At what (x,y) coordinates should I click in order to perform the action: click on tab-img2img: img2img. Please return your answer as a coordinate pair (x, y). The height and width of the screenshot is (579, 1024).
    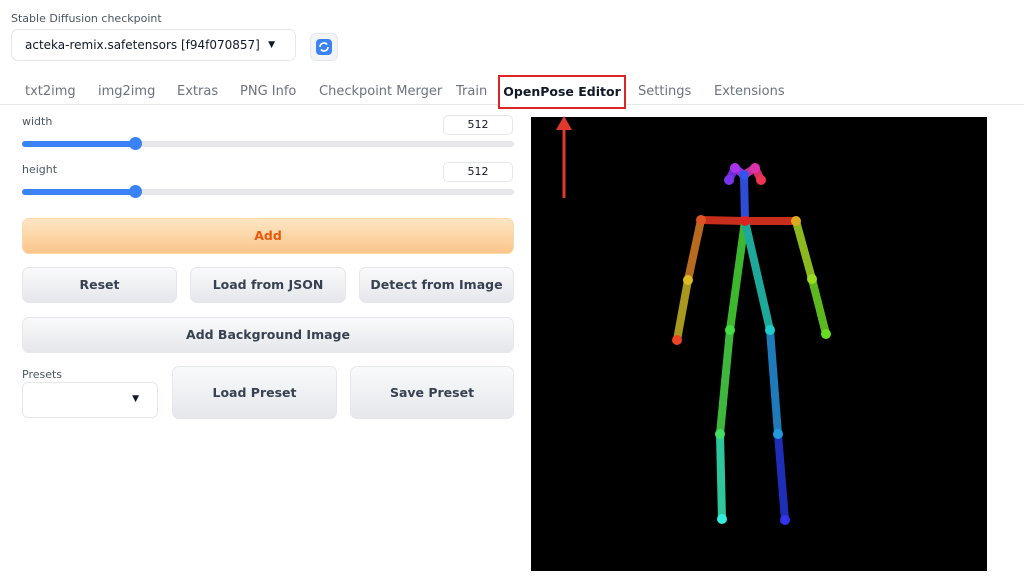
    Looking at the image, I should click on (126, 91).